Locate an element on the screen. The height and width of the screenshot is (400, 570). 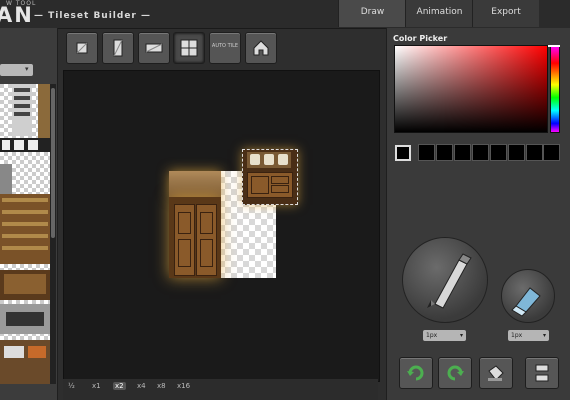
app-logo: AN is located at coordinates (17, 15).